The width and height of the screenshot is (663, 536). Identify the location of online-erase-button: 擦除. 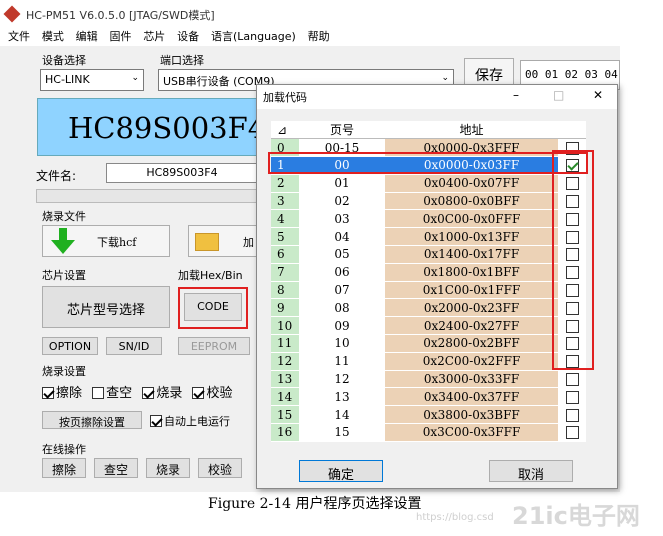
(64, 468).